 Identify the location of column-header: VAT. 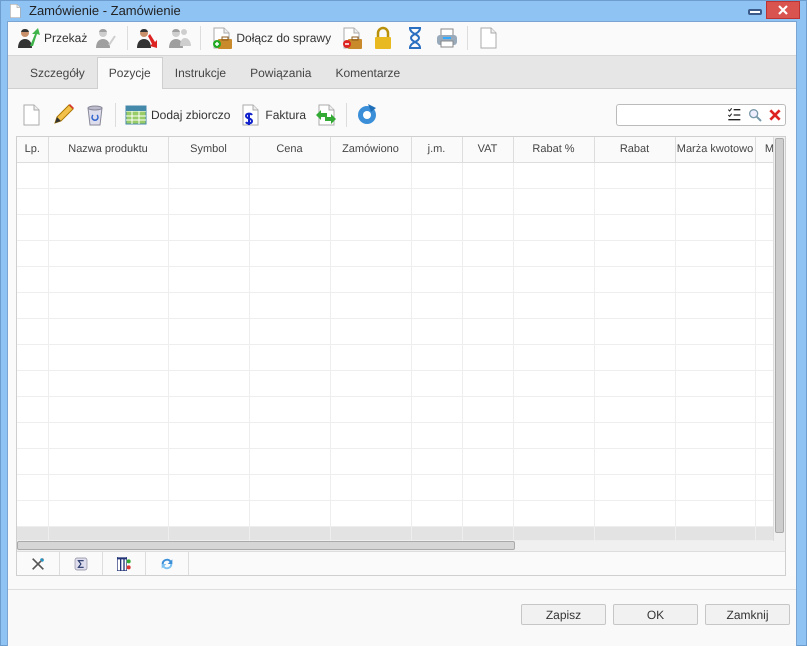
(487, 149).